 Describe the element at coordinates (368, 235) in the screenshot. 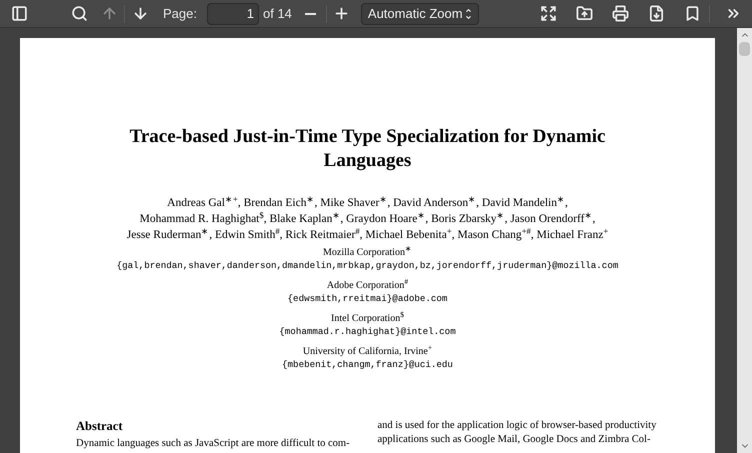

I see `author-line: Jesse Ruderman$^{∗}$, Edwin Smith$^{#}$, Rick Reitmaier$^{#}$, Michael Bebenita$^{+}$, Mason Chang$^{+#}$, Michael Franz$^{+}$` at that location.